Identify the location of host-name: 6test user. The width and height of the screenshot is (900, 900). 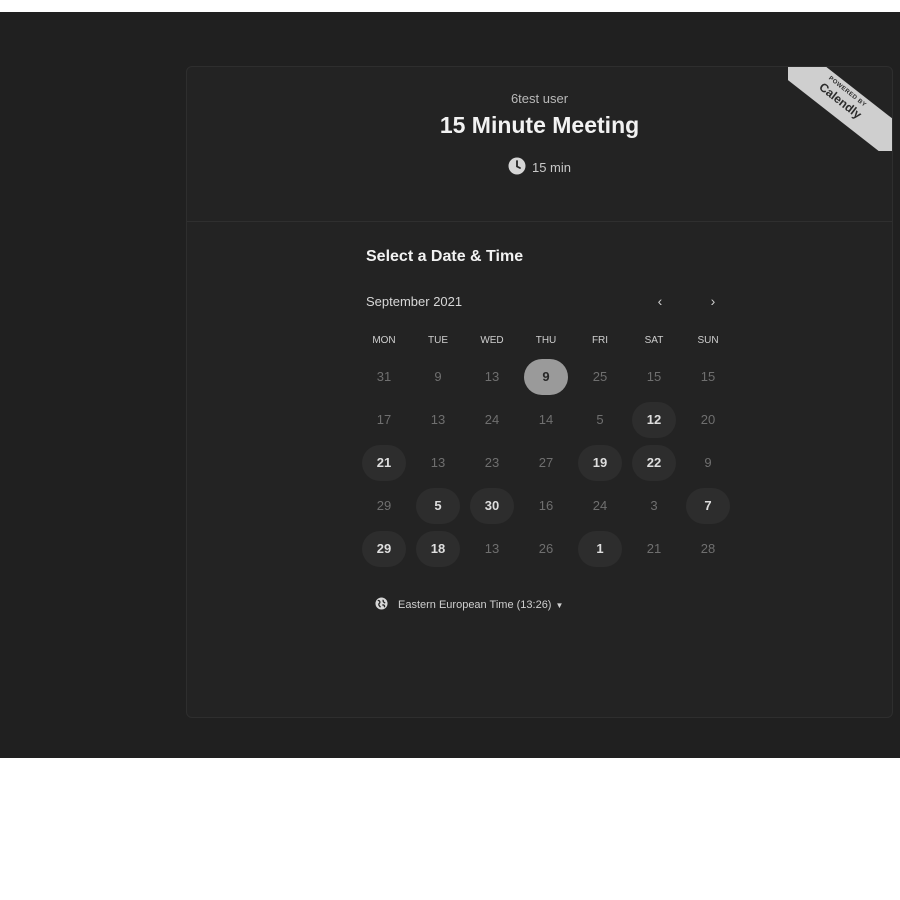
(539, 98).